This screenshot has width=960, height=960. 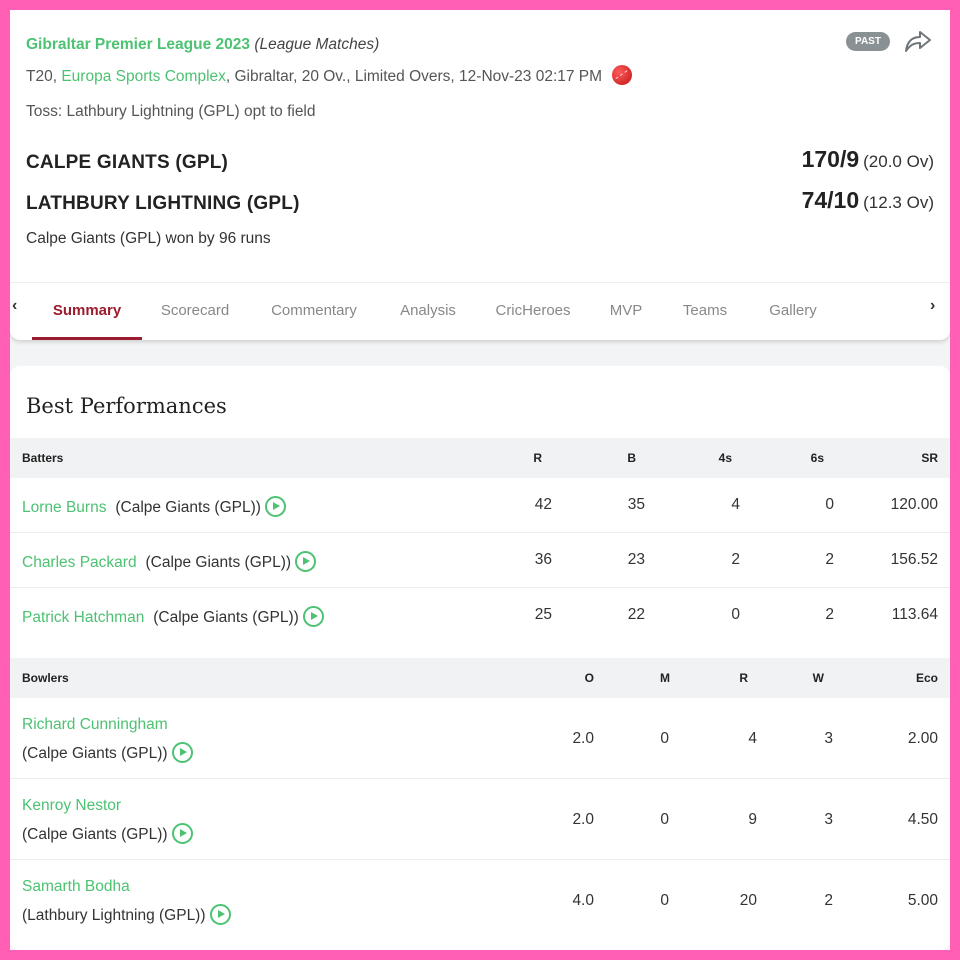 I want to click on player-cell: (Lathbury Lightning (GPL)), so click(x=126, y=914).